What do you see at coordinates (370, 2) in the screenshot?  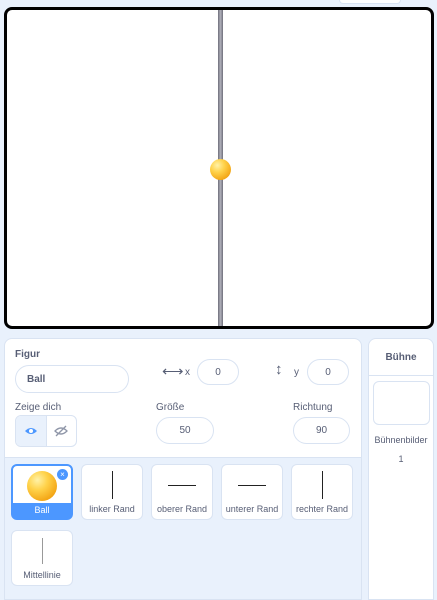 I see `stage-size-button` at bounding box center [370, 2].